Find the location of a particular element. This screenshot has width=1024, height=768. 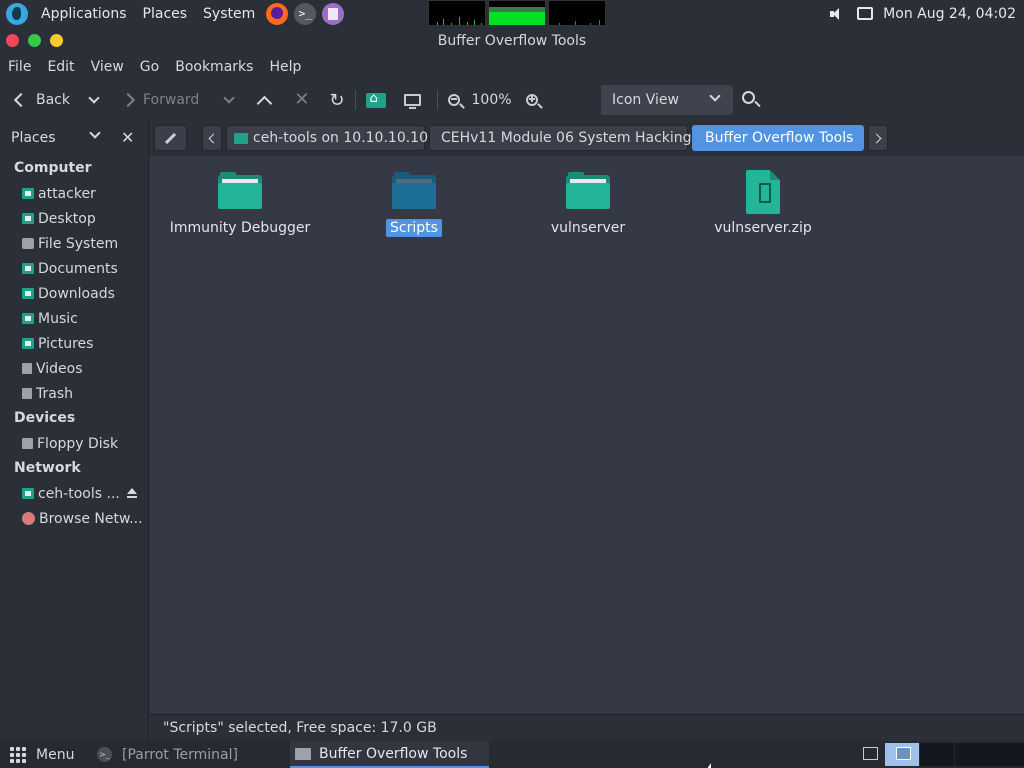

menu-button: Menu is located at coordinates (44, 754).